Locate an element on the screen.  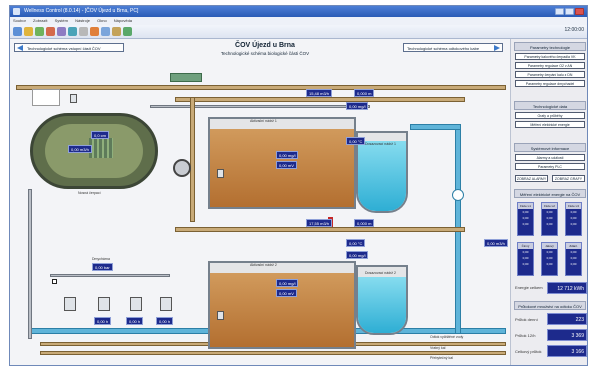
valve-icon is located at coordinates (54, 281).